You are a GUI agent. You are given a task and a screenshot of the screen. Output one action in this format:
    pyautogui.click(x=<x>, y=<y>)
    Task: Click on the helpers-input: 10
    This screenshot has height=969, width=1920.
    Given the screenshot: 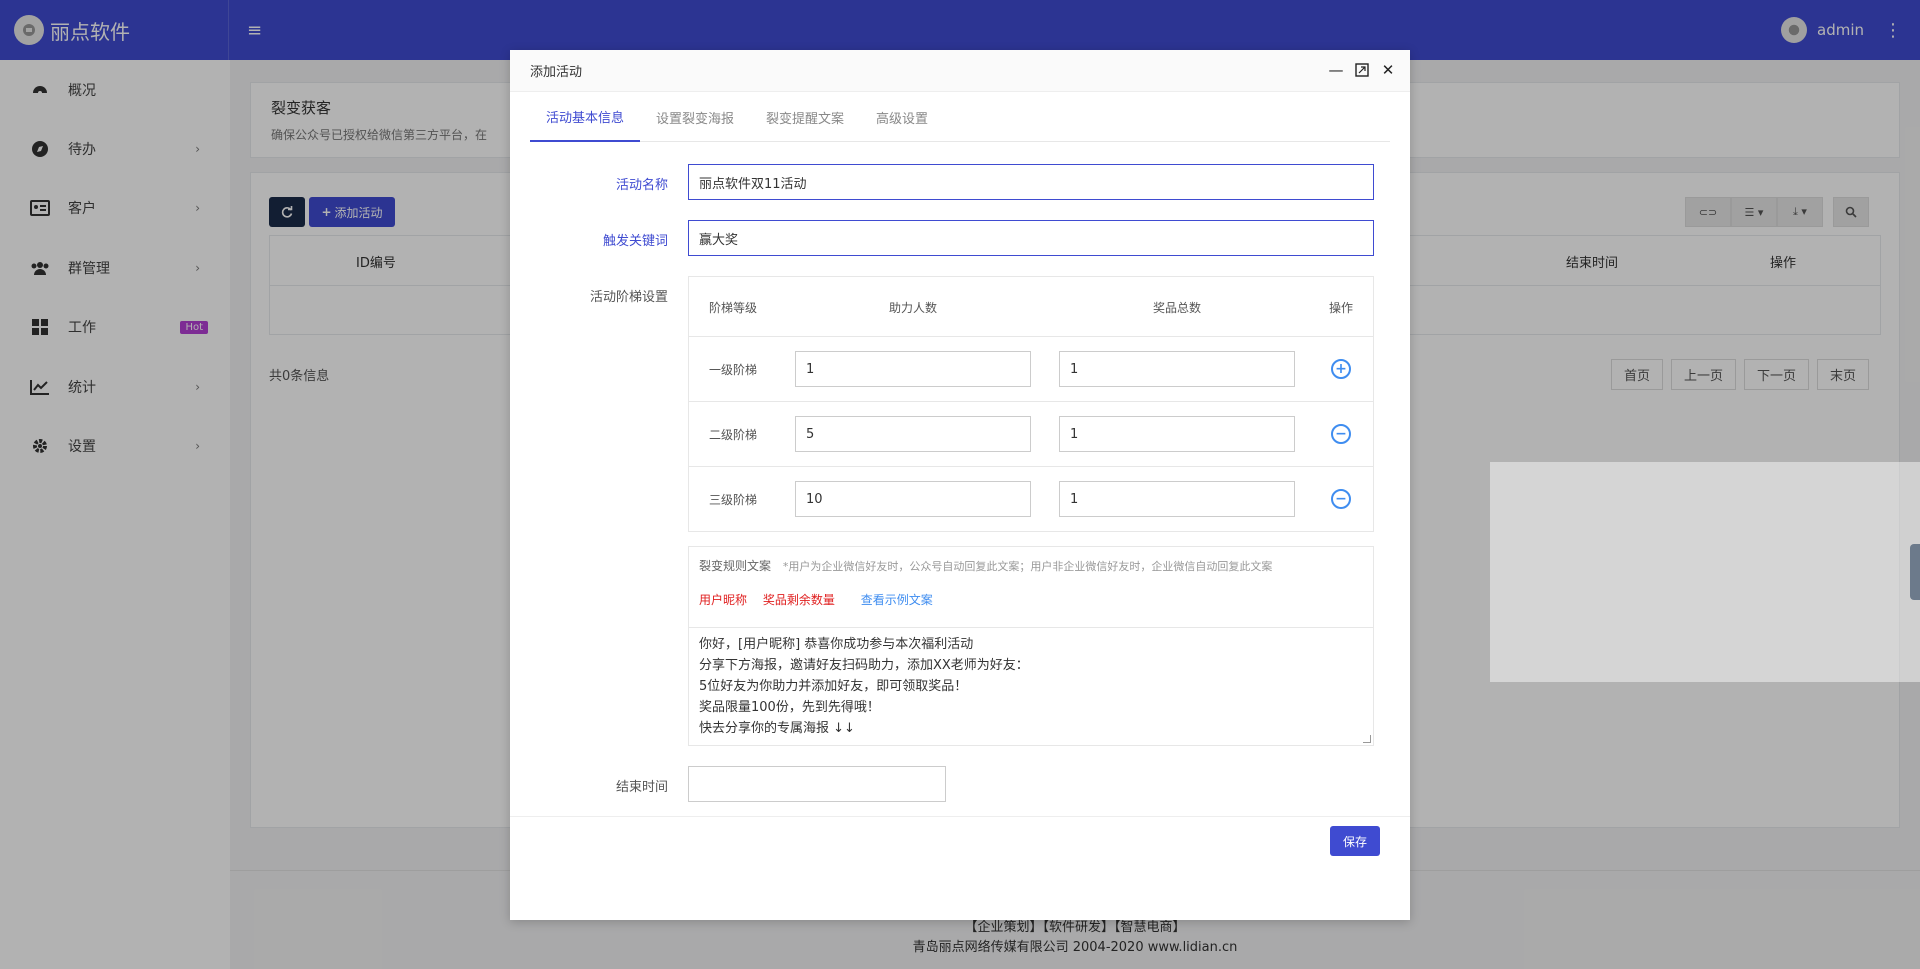 What is the action you would take?
    pyautogui.click(x=913, y=499)
    